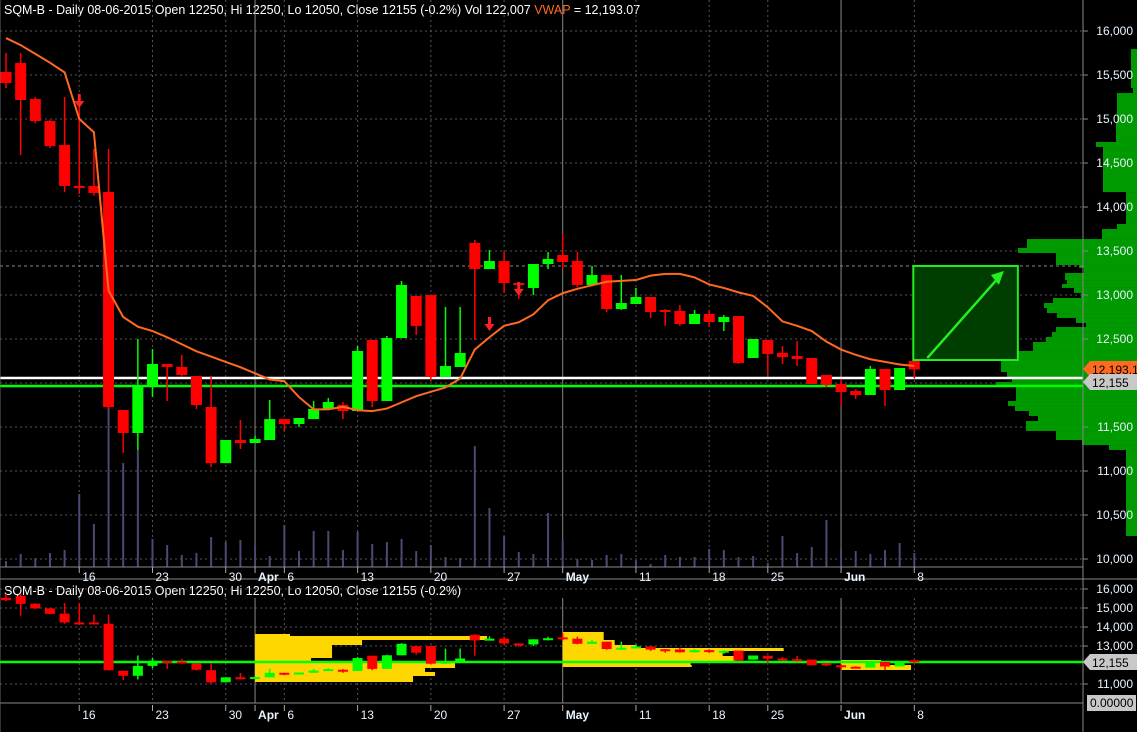 The height and width of the screenshot is (732, 1137). What do you see at coordinates (920, 577) in the screenshot?
I see `date-label: 8` at bounding box center [920, 577].